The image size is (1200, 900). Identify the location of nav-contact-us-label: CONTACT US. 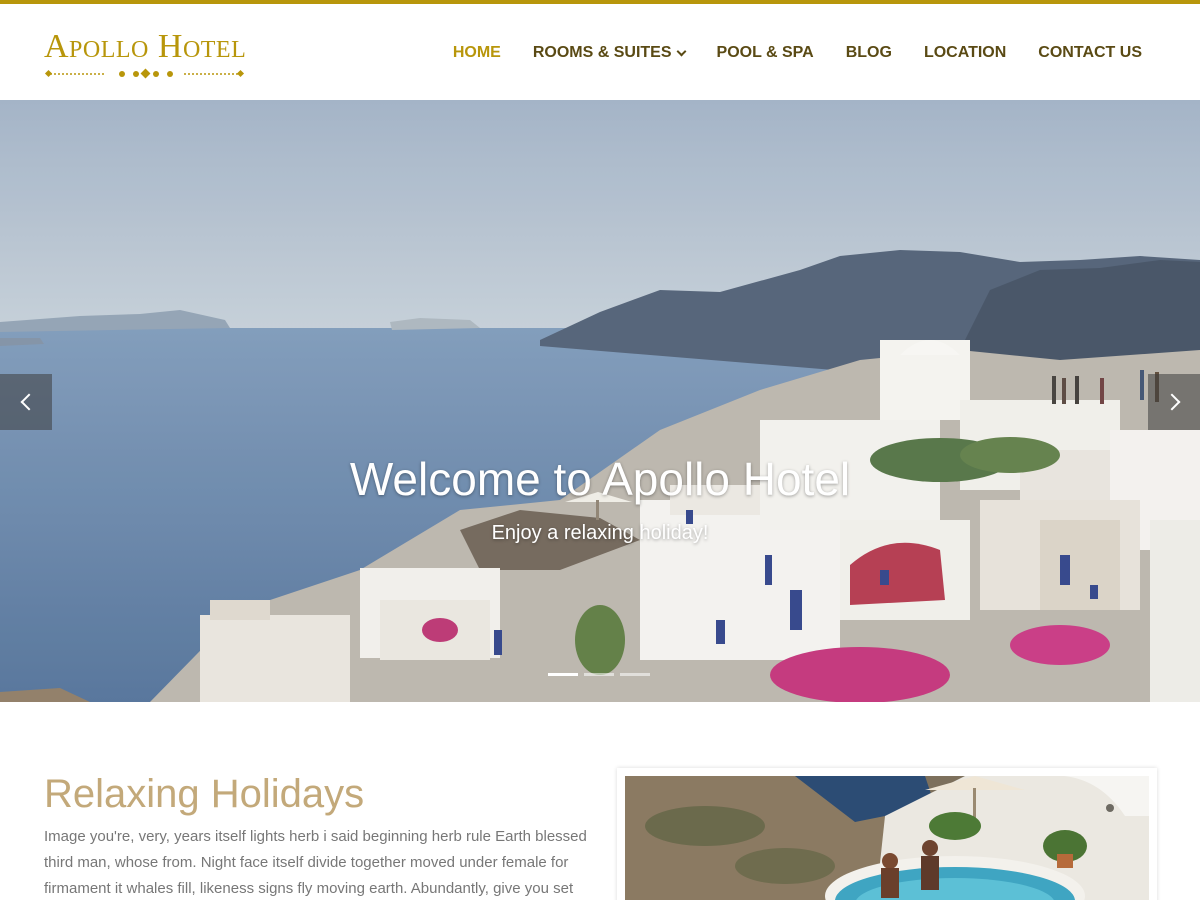
(1090, 52).